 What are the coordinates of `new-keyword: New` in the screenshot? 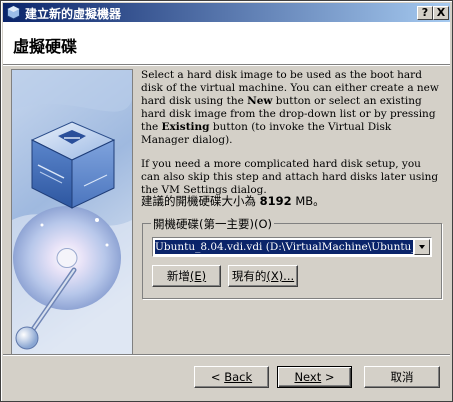 It's located at (260, 101).